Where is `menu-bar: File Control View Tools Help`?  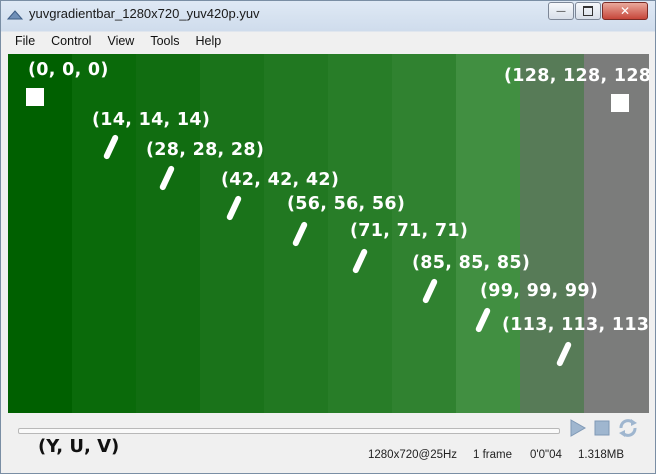
menu-bar: File Control View Tools Help is located at coordinates (118, 42).